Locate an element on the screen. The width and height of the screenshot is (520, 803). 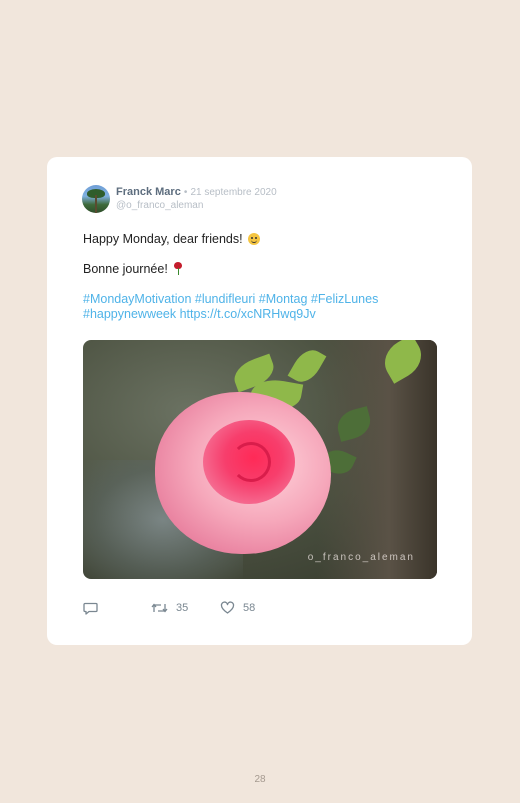
tweet-date: 21 septembre 2020 is located at coordinates (233, 192).